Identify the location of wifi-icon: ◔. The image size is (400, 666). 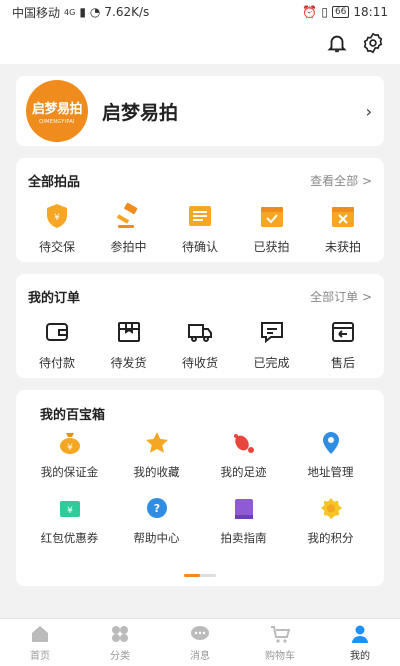
(95, 12).